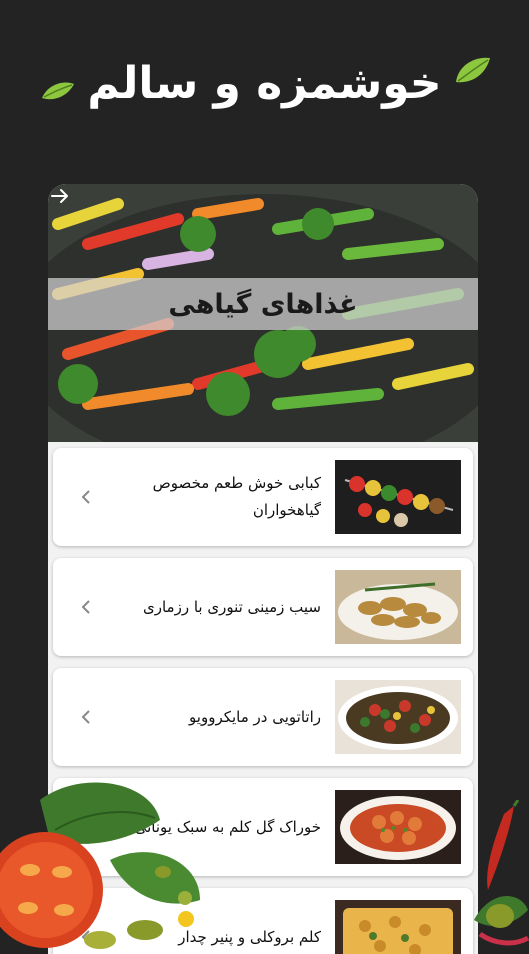 This screenshot has height=954, width=529. What do you see at coordinates (501, 873) in the screenshot?
I see `pepper-olive-decoration` at bounding box center [501, 873].